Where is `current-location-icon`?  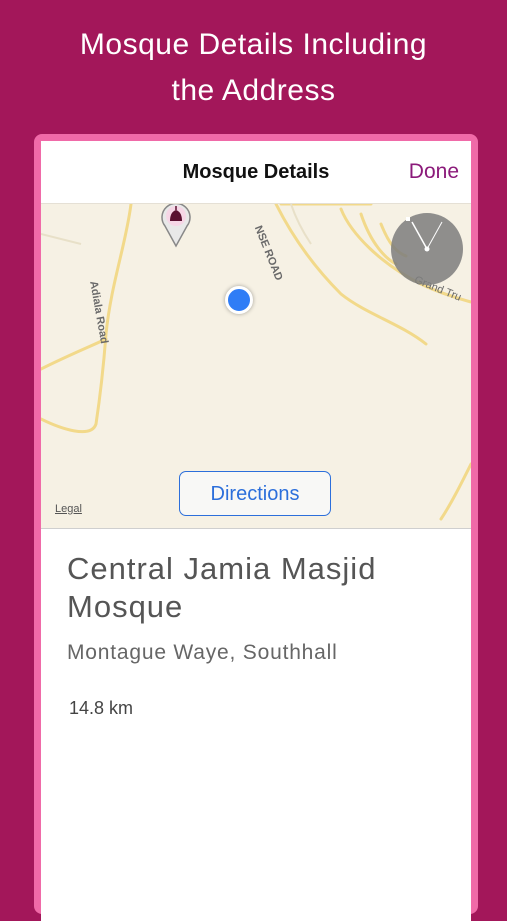
current-location-icon is located at coordinates (239, 300).